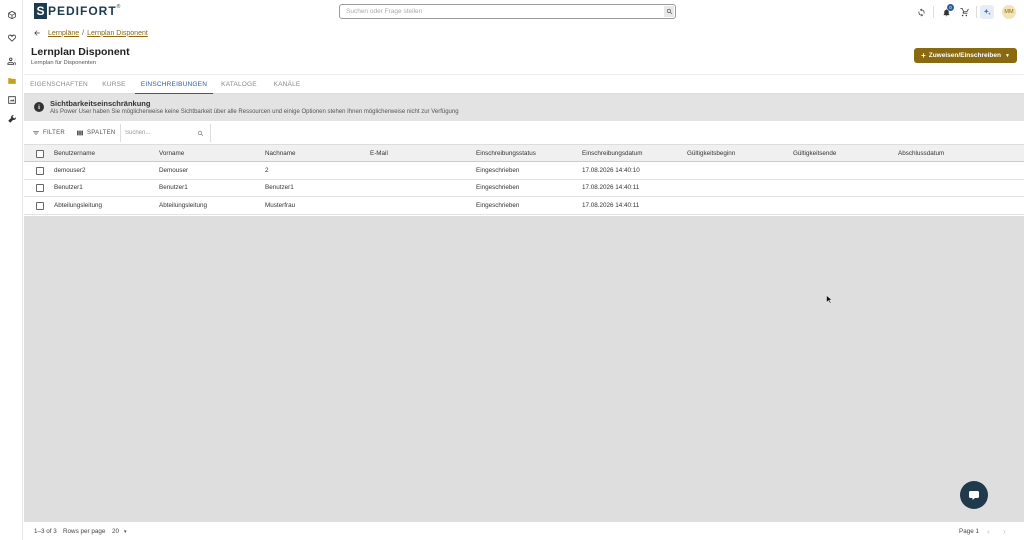  What do you see at coordinates (200, 133) in the screenshot?
I see `search-icon` at bounding box center [200, 133].